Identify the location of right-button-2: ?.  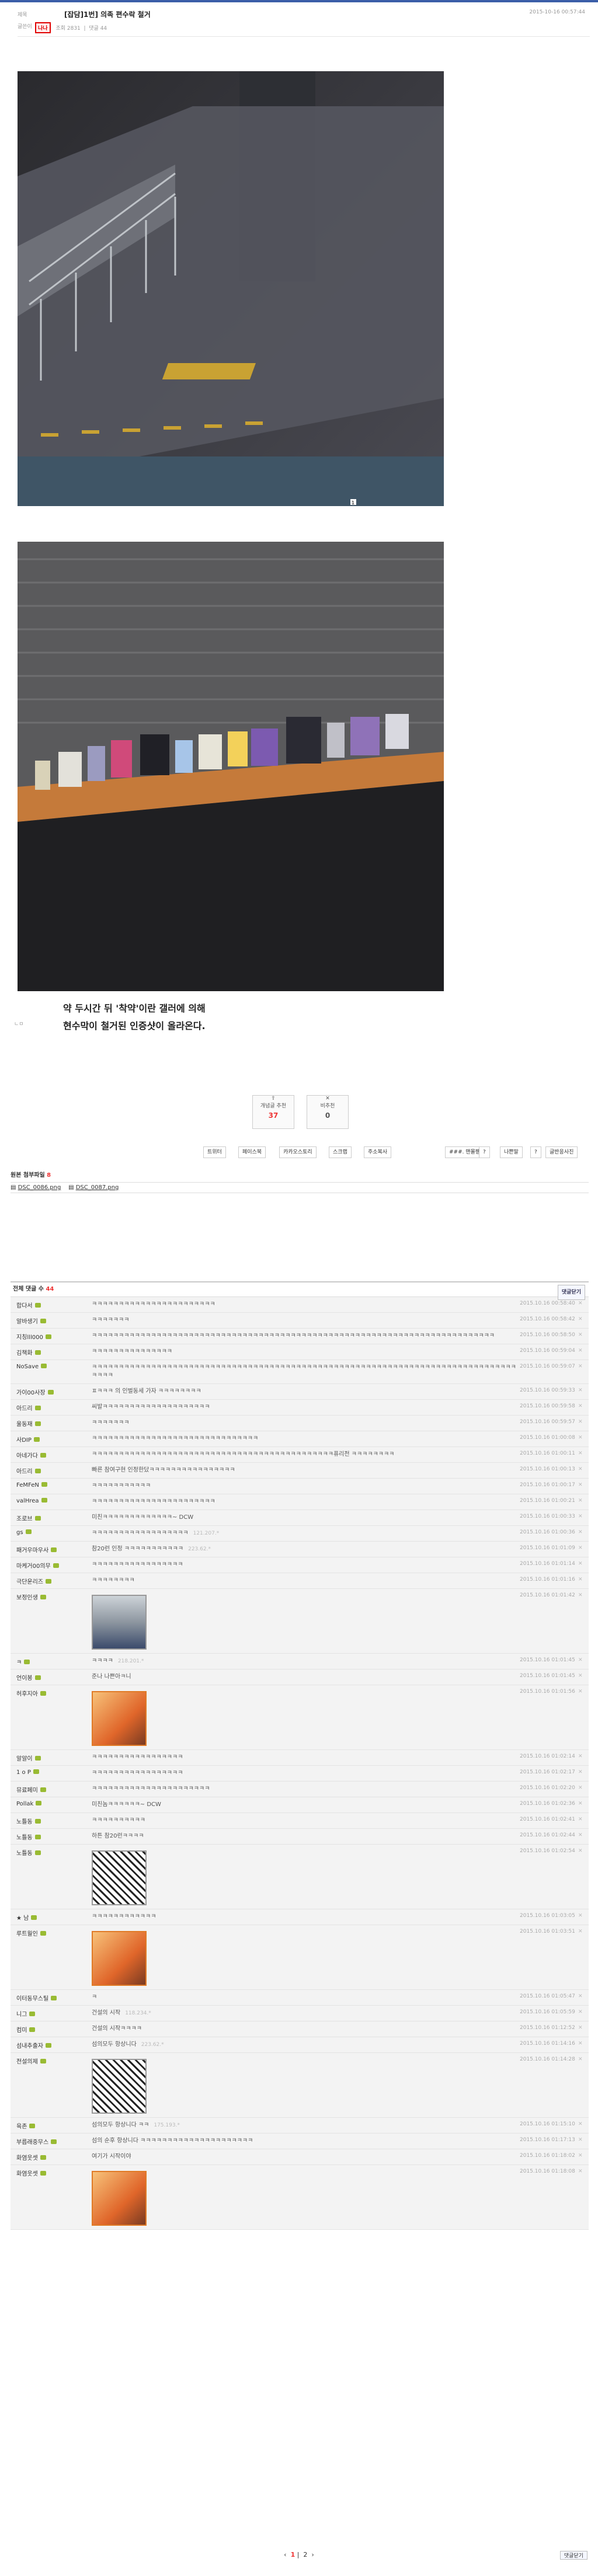
(484, 1152).